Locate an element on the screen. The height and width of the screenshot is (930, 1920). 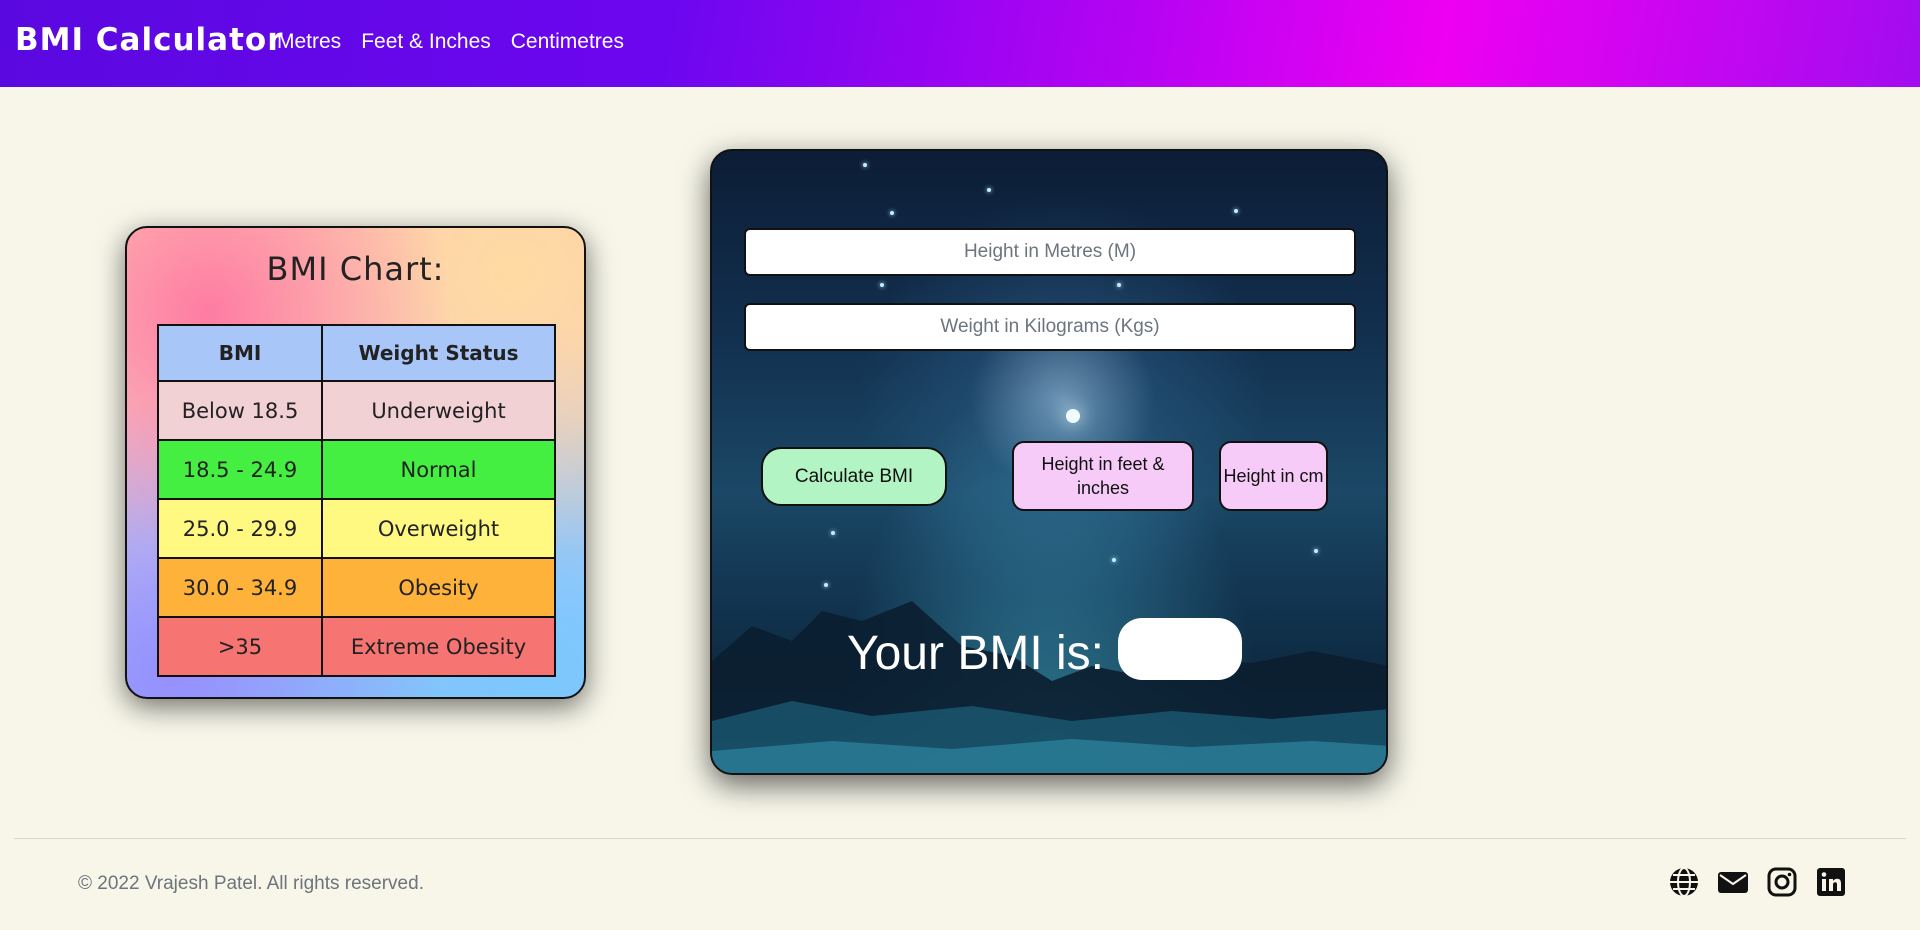
brand-logo: BMI Calculator is located at coordinates (149, 40).